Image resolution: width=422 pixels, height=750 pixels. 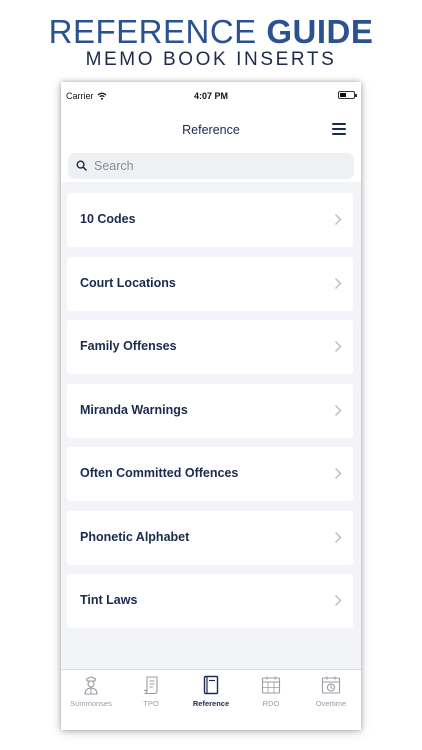 I want to click on search-bar, so click(x=211, y=166).